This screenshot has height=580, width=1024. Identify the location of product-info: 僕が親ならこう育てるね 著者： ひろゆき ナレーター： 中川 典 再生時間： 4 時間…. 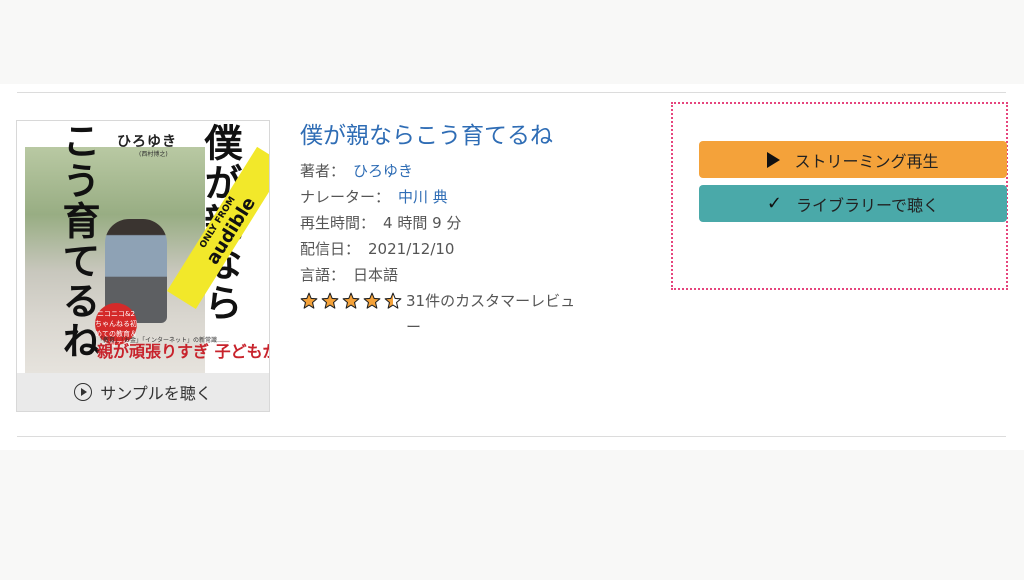
(470, 230).